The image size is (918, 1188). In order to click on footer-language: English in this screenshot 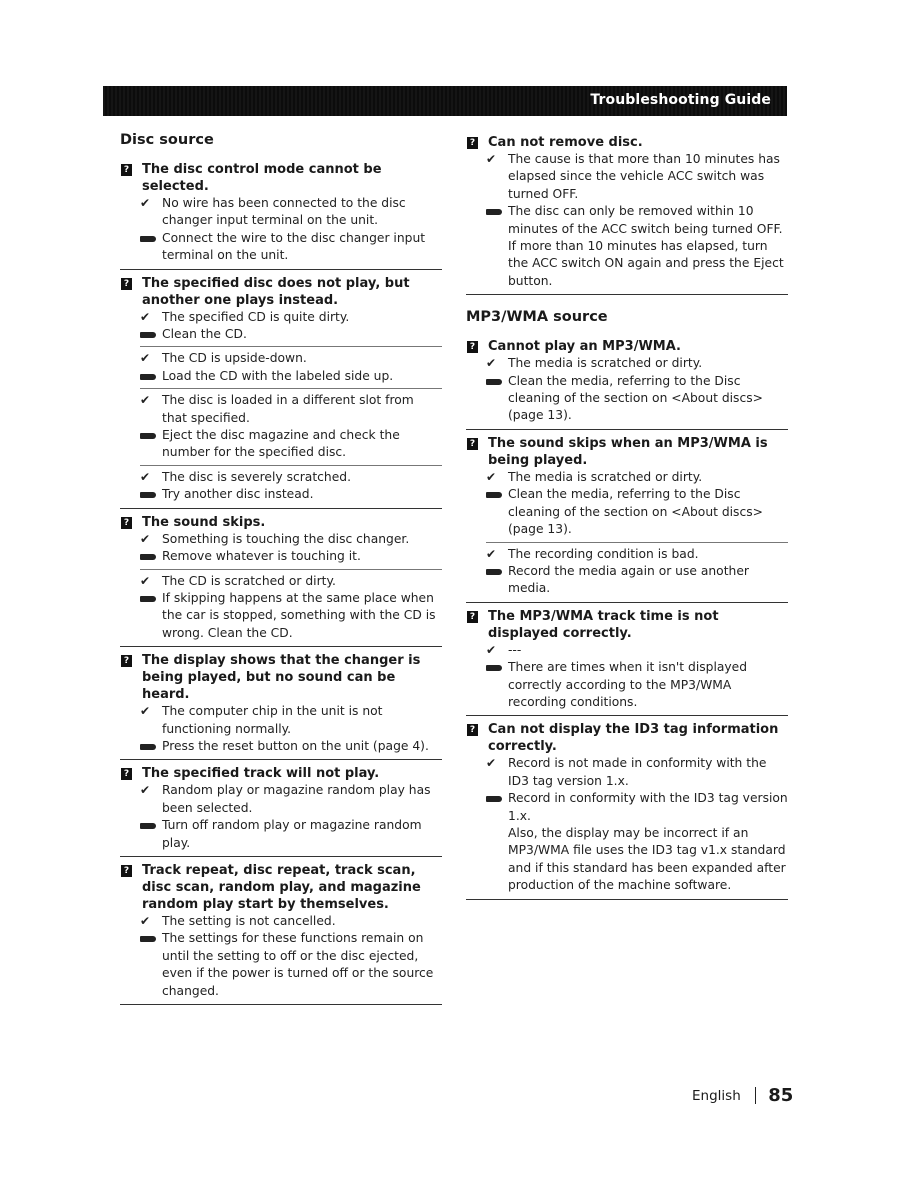, I will do `click(716, 1095)`.